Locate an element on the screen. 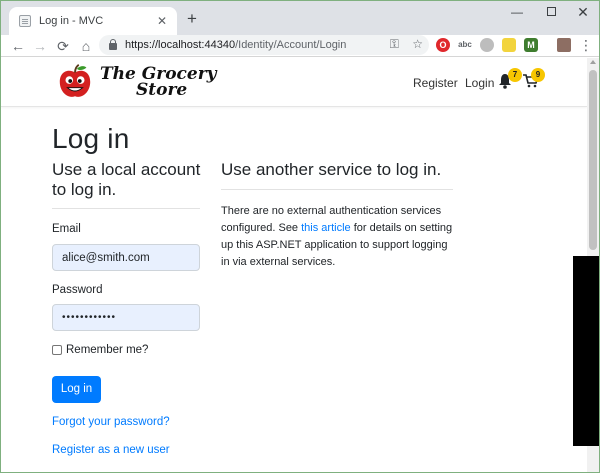 Image resolution: width=600 pixels, height=473 pixels. extension-circle-icon is located at coordinates (487, 45).